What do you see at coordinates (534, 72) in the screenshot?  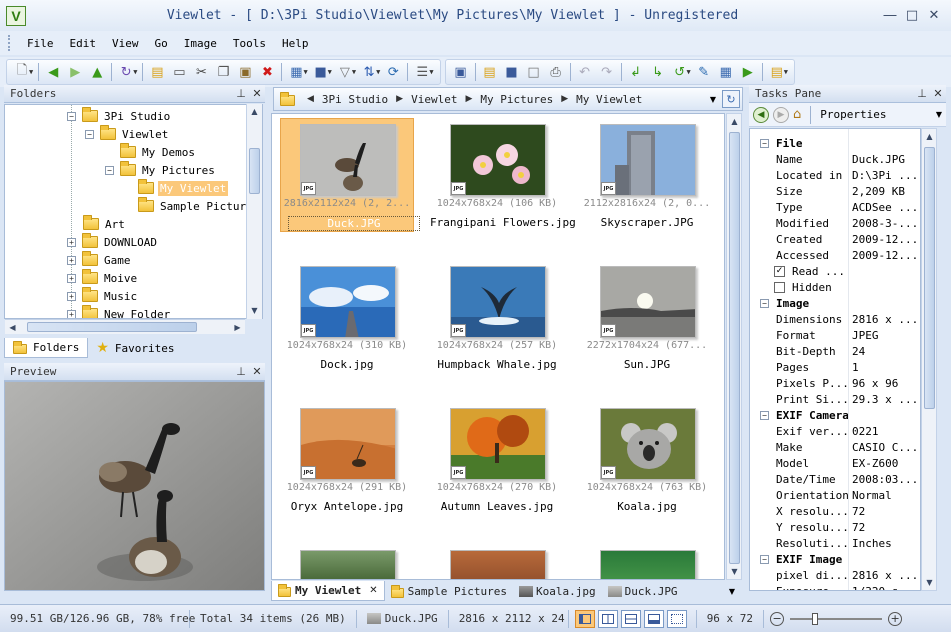 I see `save-all-icon: □` at bounding box center [534, 72].